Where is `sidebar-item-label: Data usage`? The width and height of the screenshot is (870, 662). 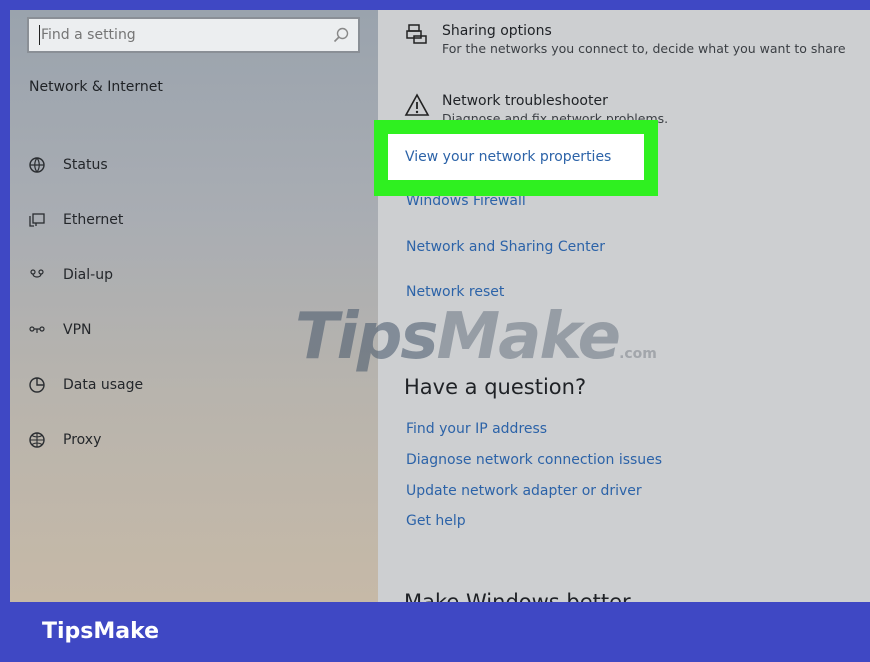
sidebar-item-label: Data usage is located at coordinates (103, 385).